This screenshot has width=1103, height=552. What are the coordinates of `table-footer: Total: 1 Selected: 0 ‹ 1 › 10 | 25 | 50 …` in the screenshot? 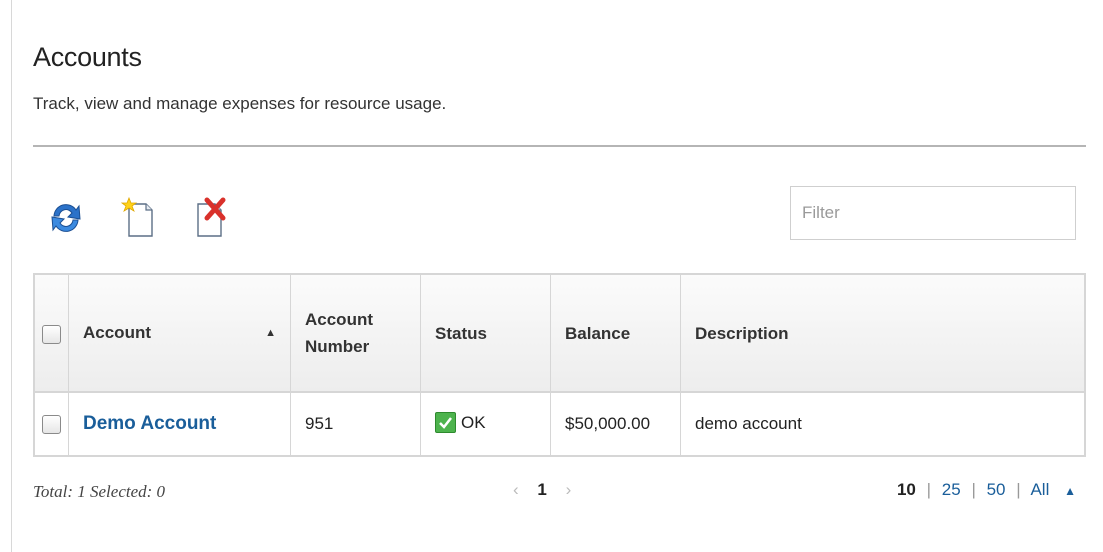 It's located at (559, 495).